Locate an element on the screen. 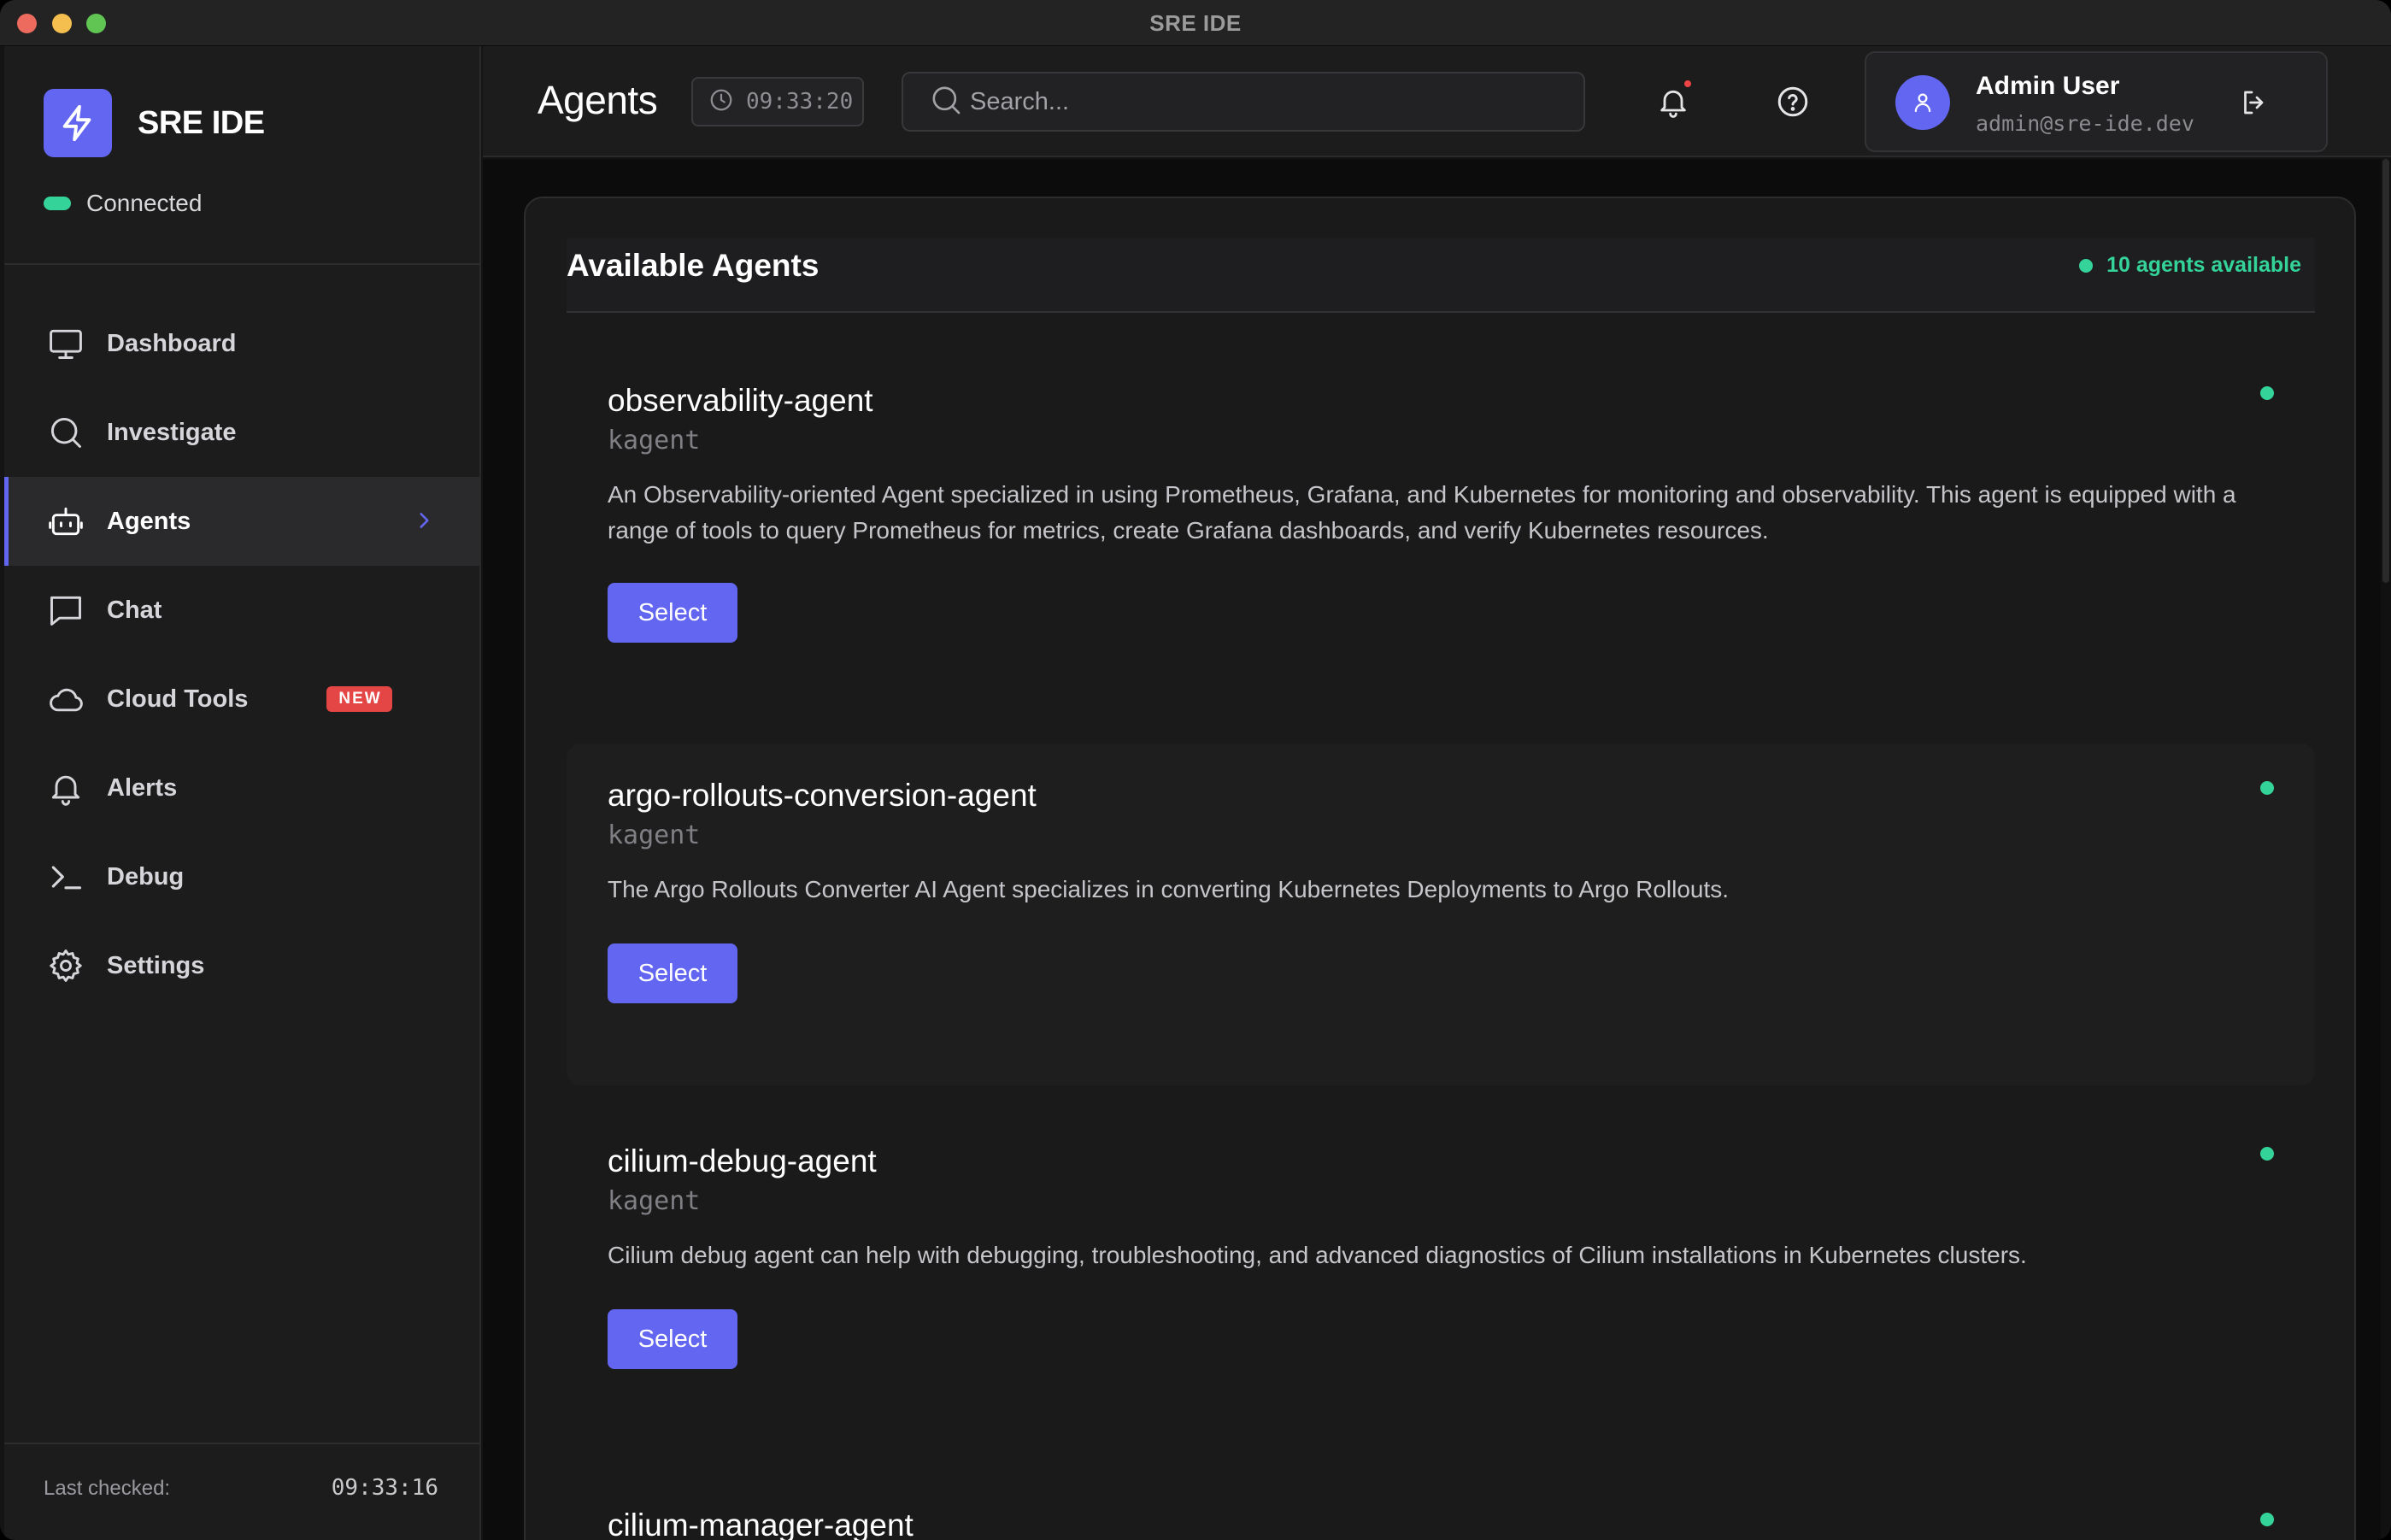 This screenshot has height=1540, width=2391. notification-dot is located at coordinates (1688, 83).